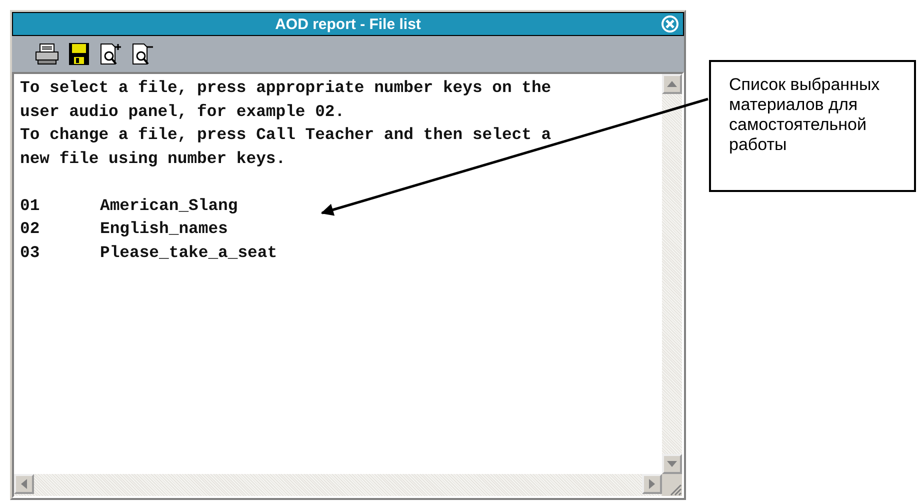 This screenshot has height=504, width=920. I want to click on scroll-left-button, so click(24, 484).